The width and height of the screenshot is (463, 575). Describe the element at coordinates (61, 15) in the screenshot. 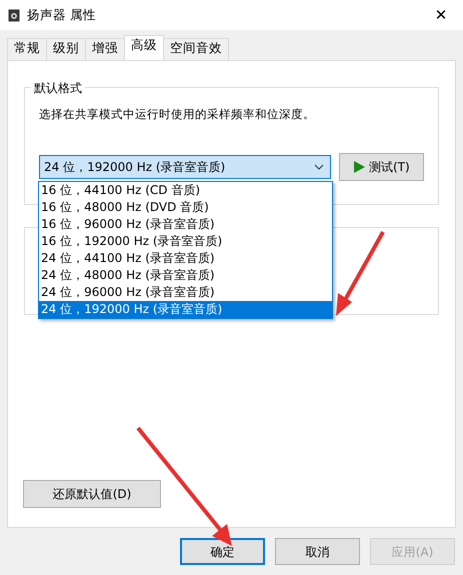

I see `window-title: 扬声器 属性` at that location.